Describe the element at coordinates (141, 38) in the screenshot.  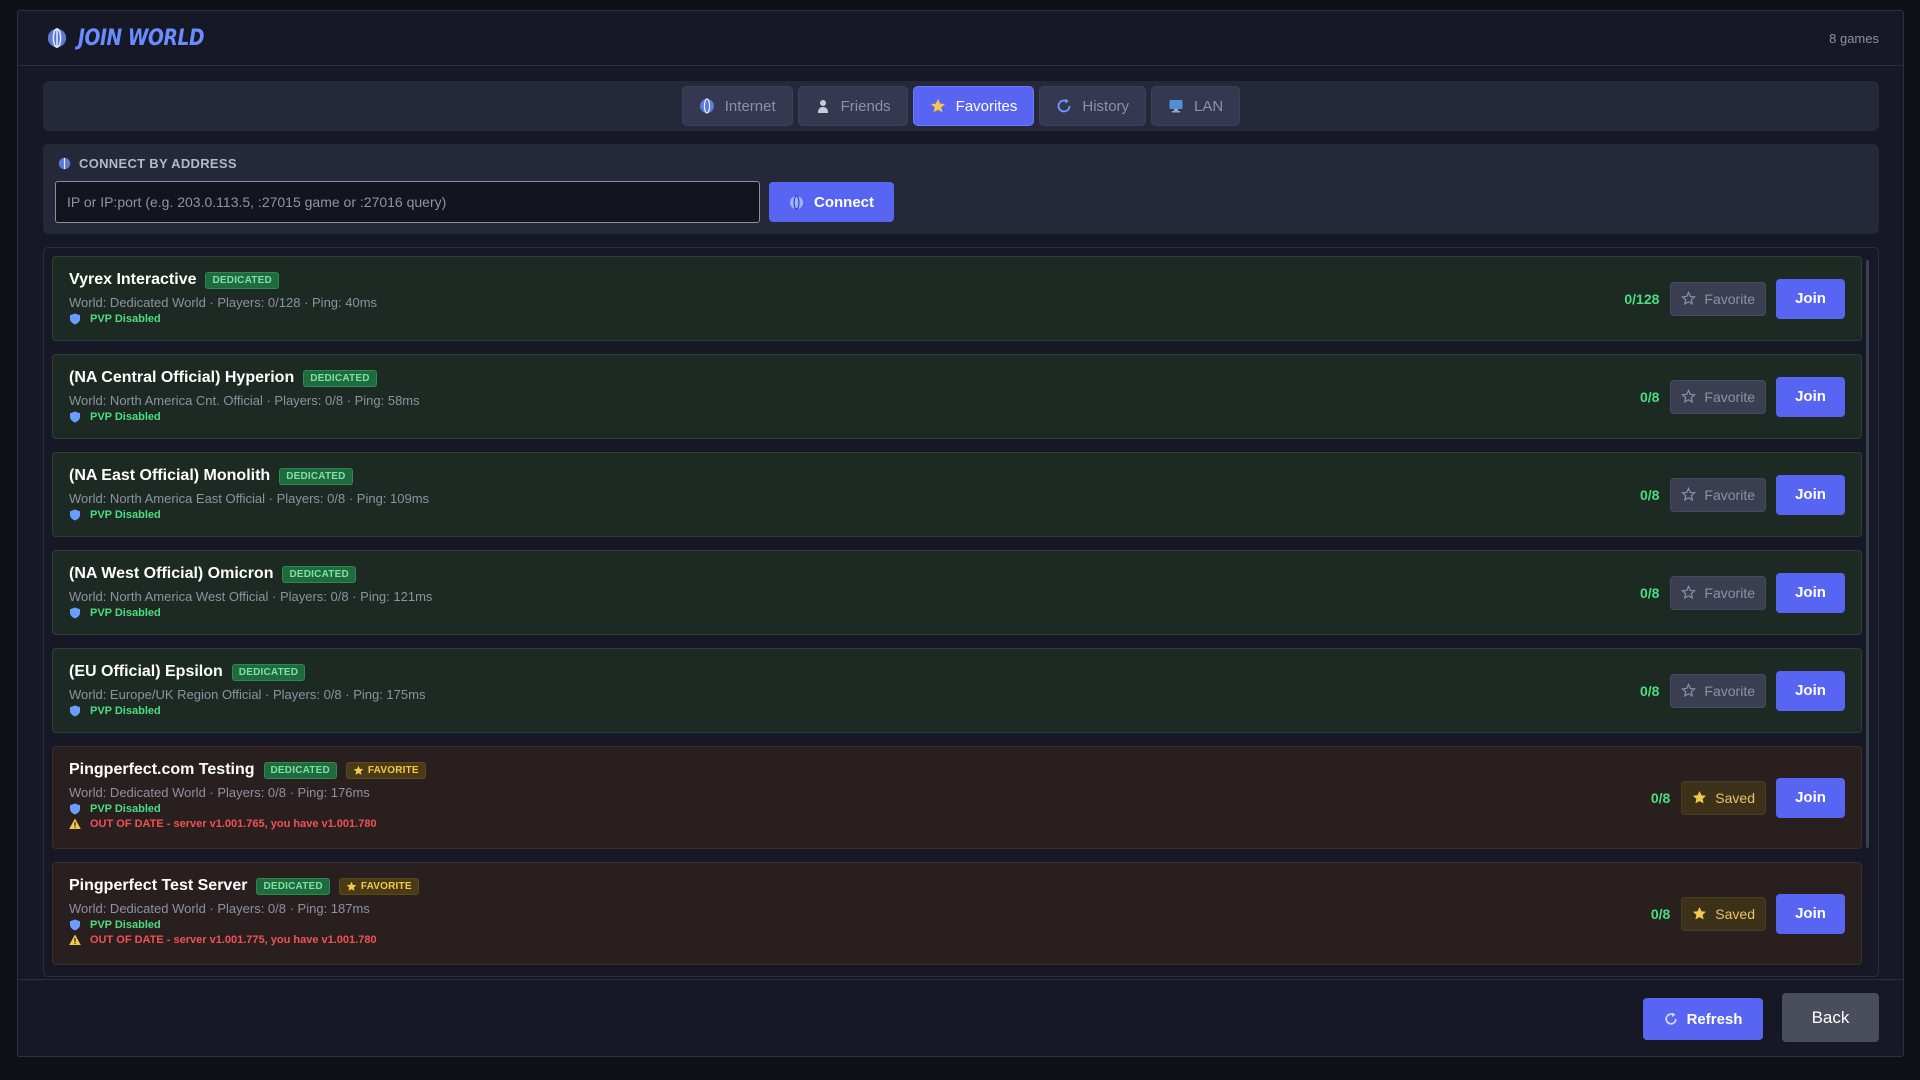
I see `window-title: JOIN WORLD` at that location.